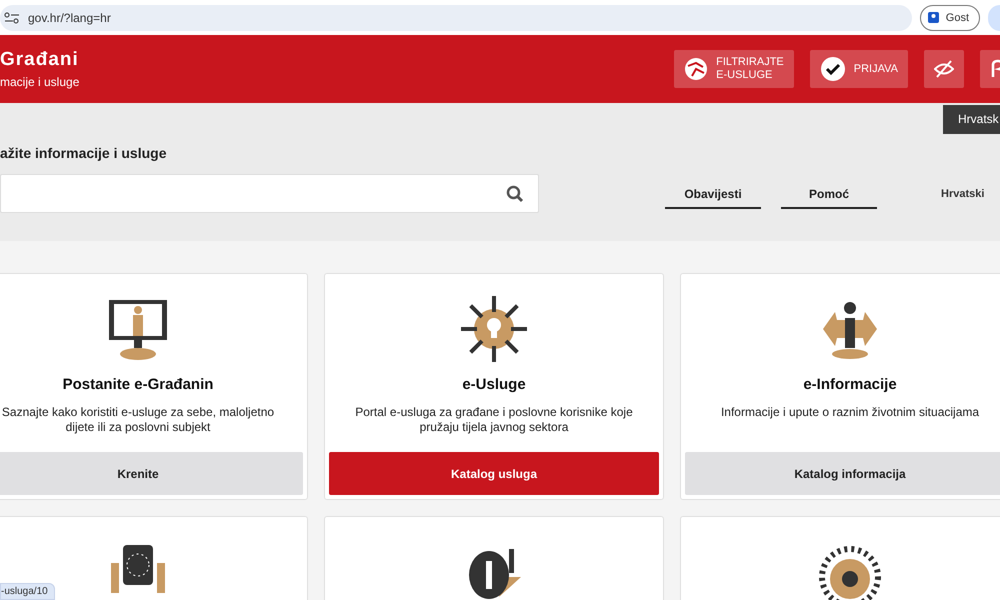  I want to click on card-text: Saznajte kako koristiti e-usluge za sebe, maloljetno dijete ili za poslovni subjekt, so click(138, 420).